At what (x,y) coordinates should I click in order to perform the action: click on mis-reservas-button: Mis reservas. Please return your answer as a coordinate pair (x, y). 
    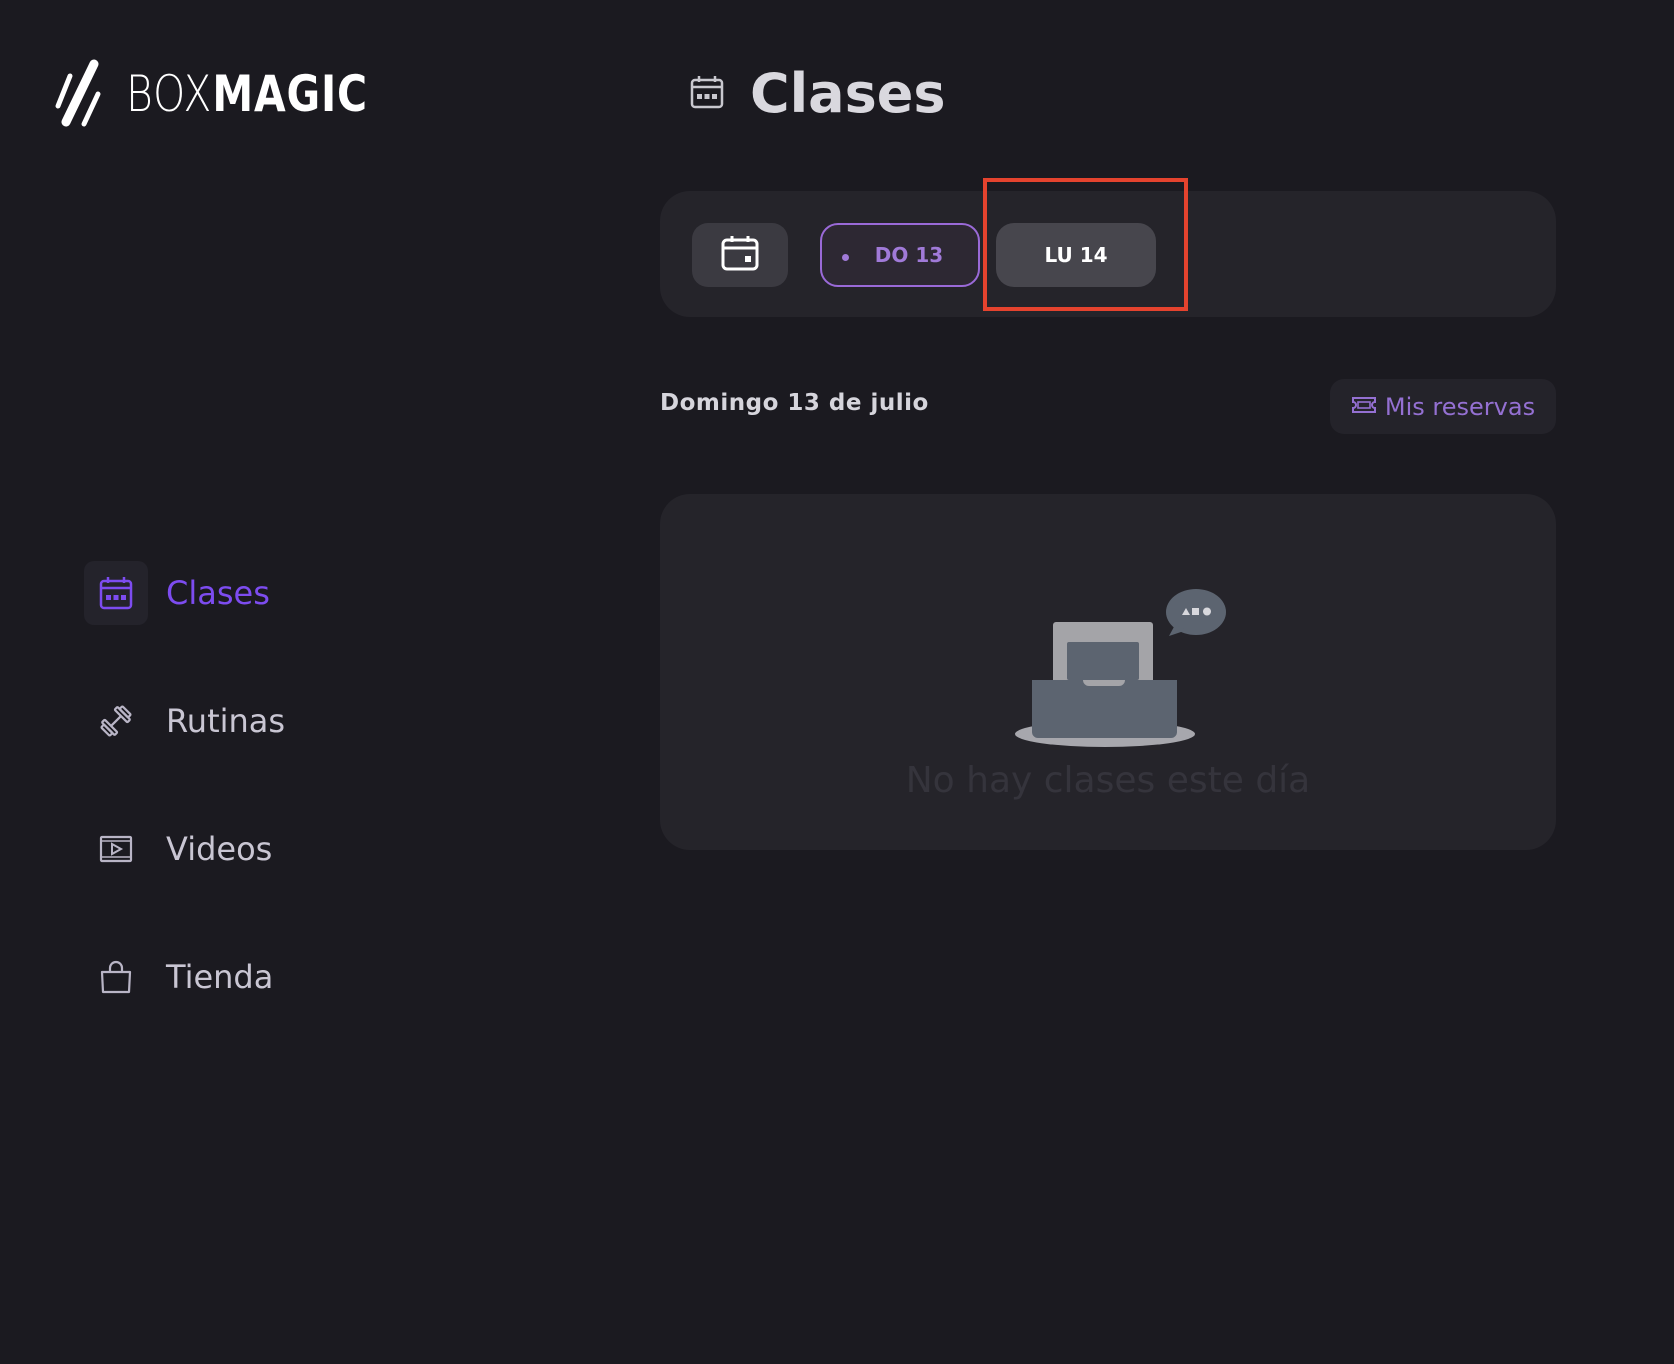
    Looking at the image, I should click on (1443, 406).